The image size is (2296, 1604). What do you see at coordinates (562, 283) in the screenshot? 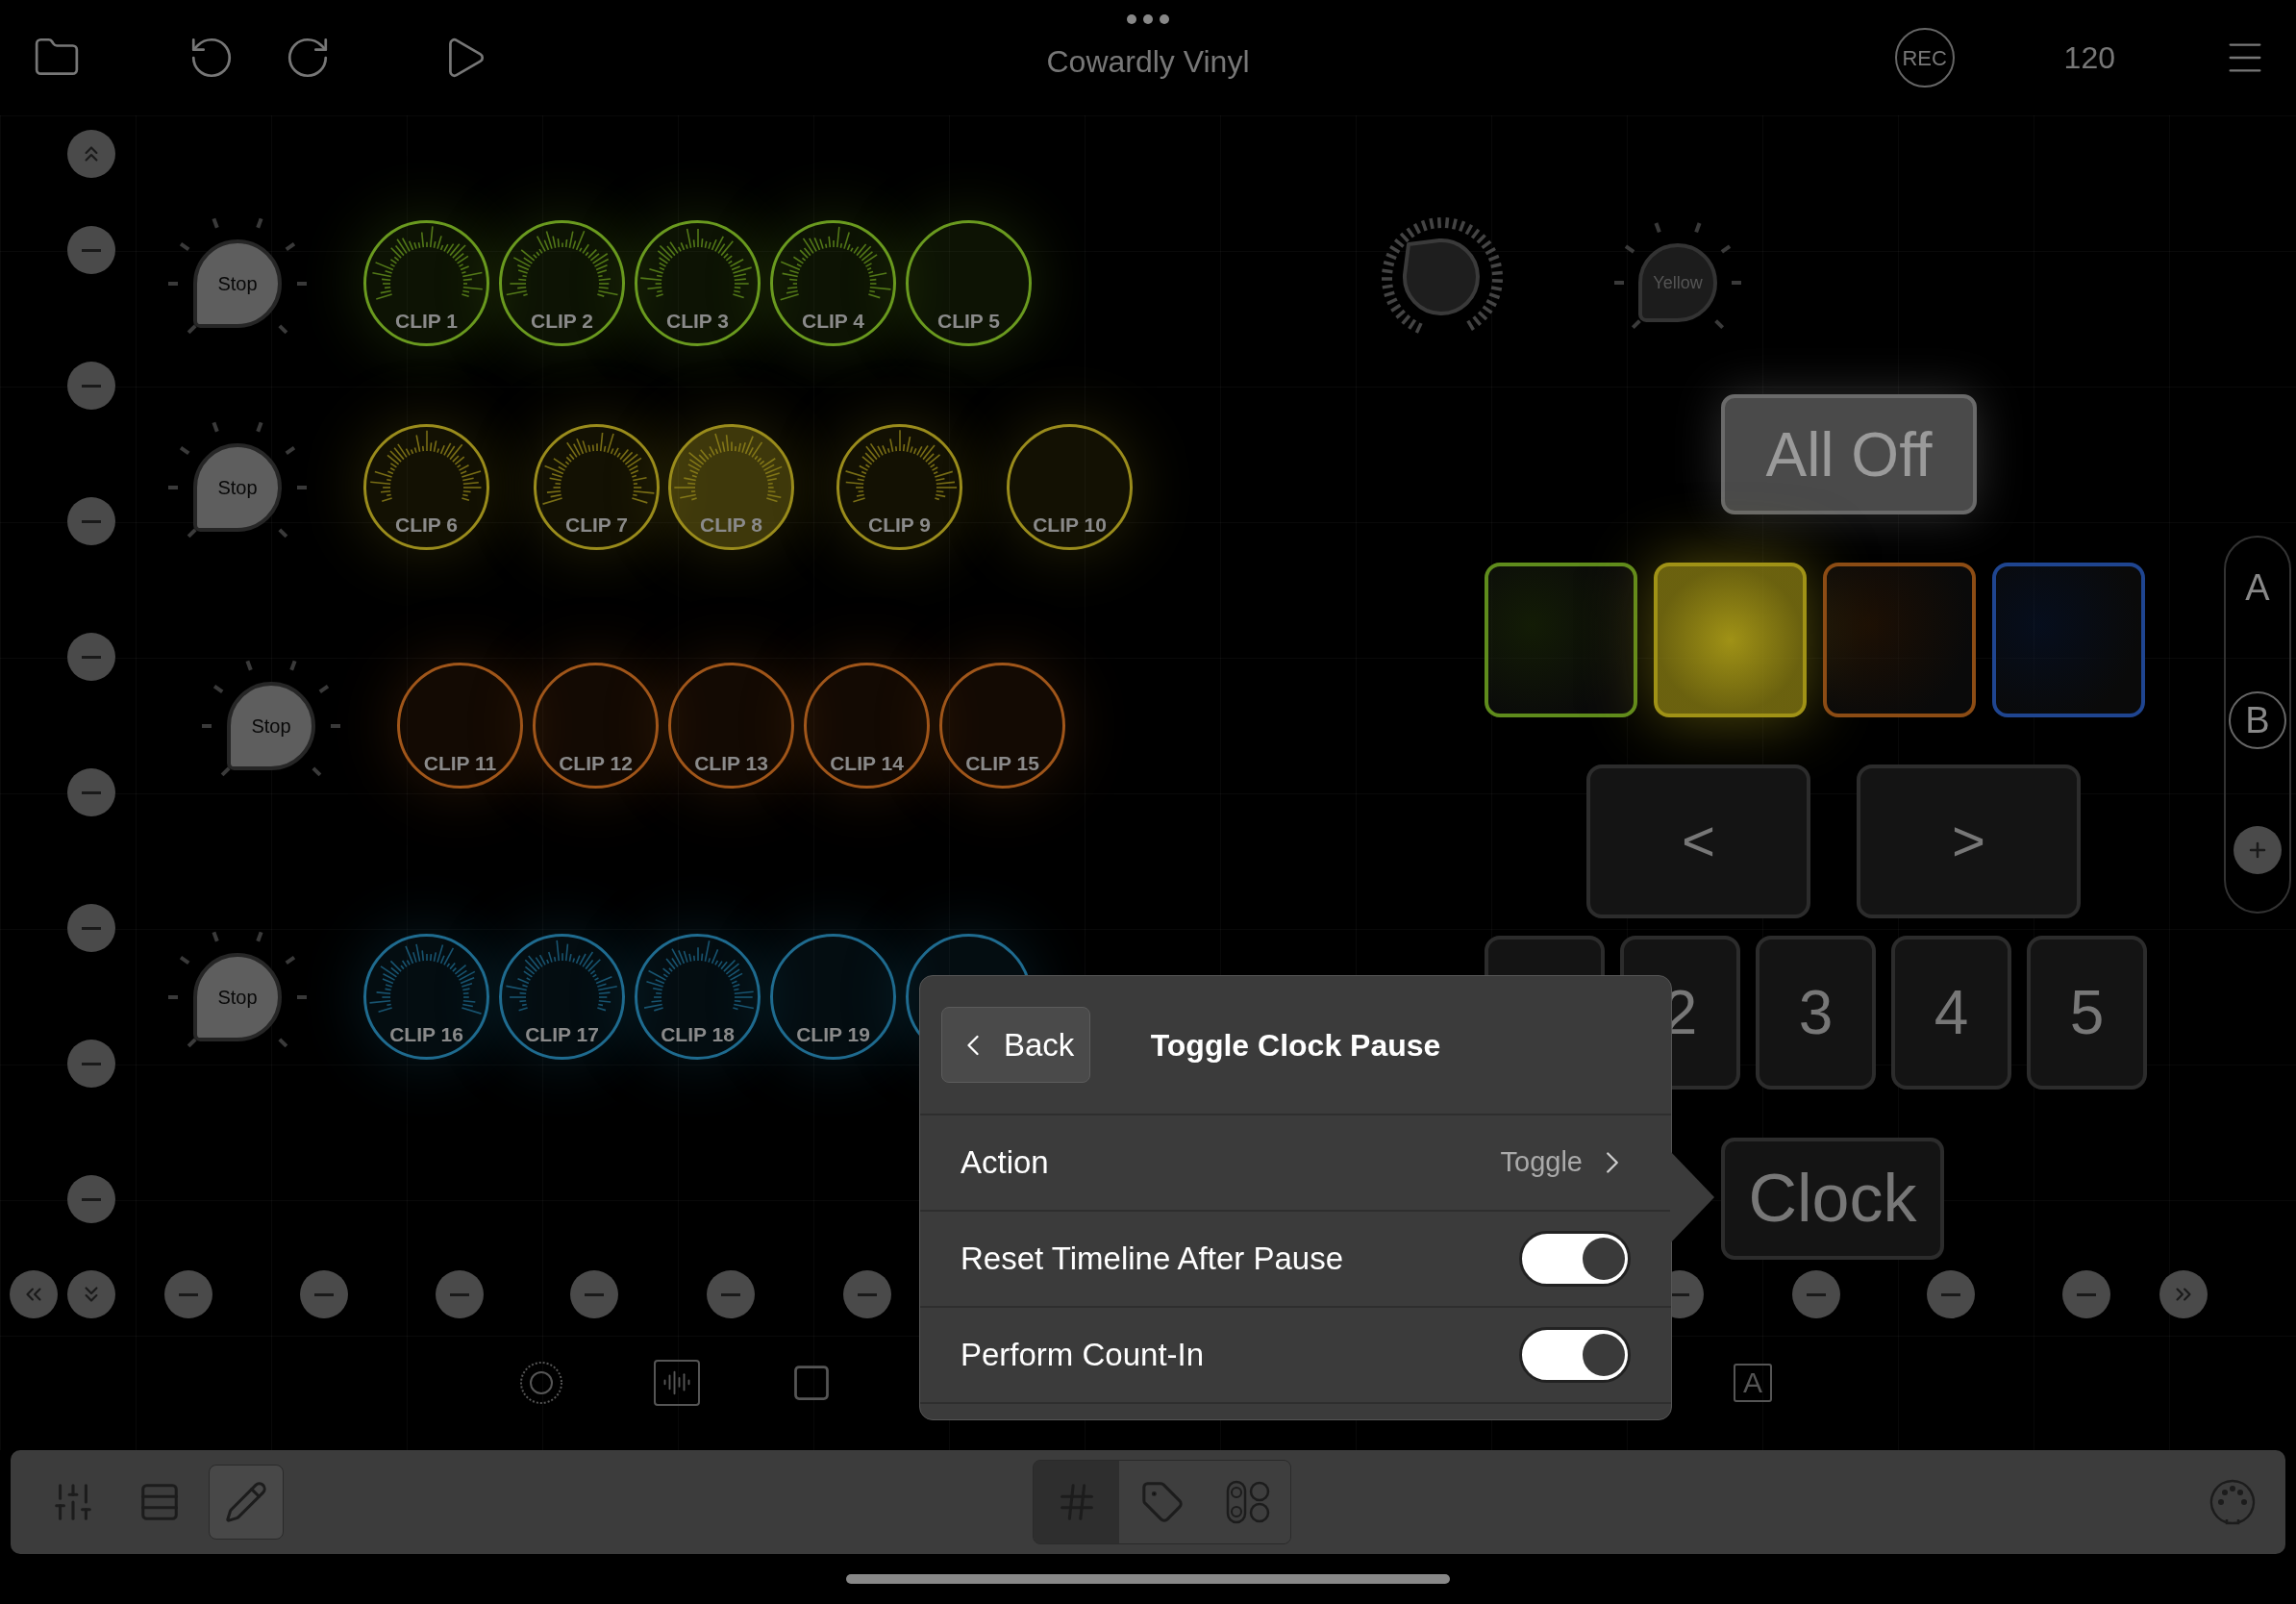
I see `clip-pad: CLIP 2` at bounding box center [562, 283].